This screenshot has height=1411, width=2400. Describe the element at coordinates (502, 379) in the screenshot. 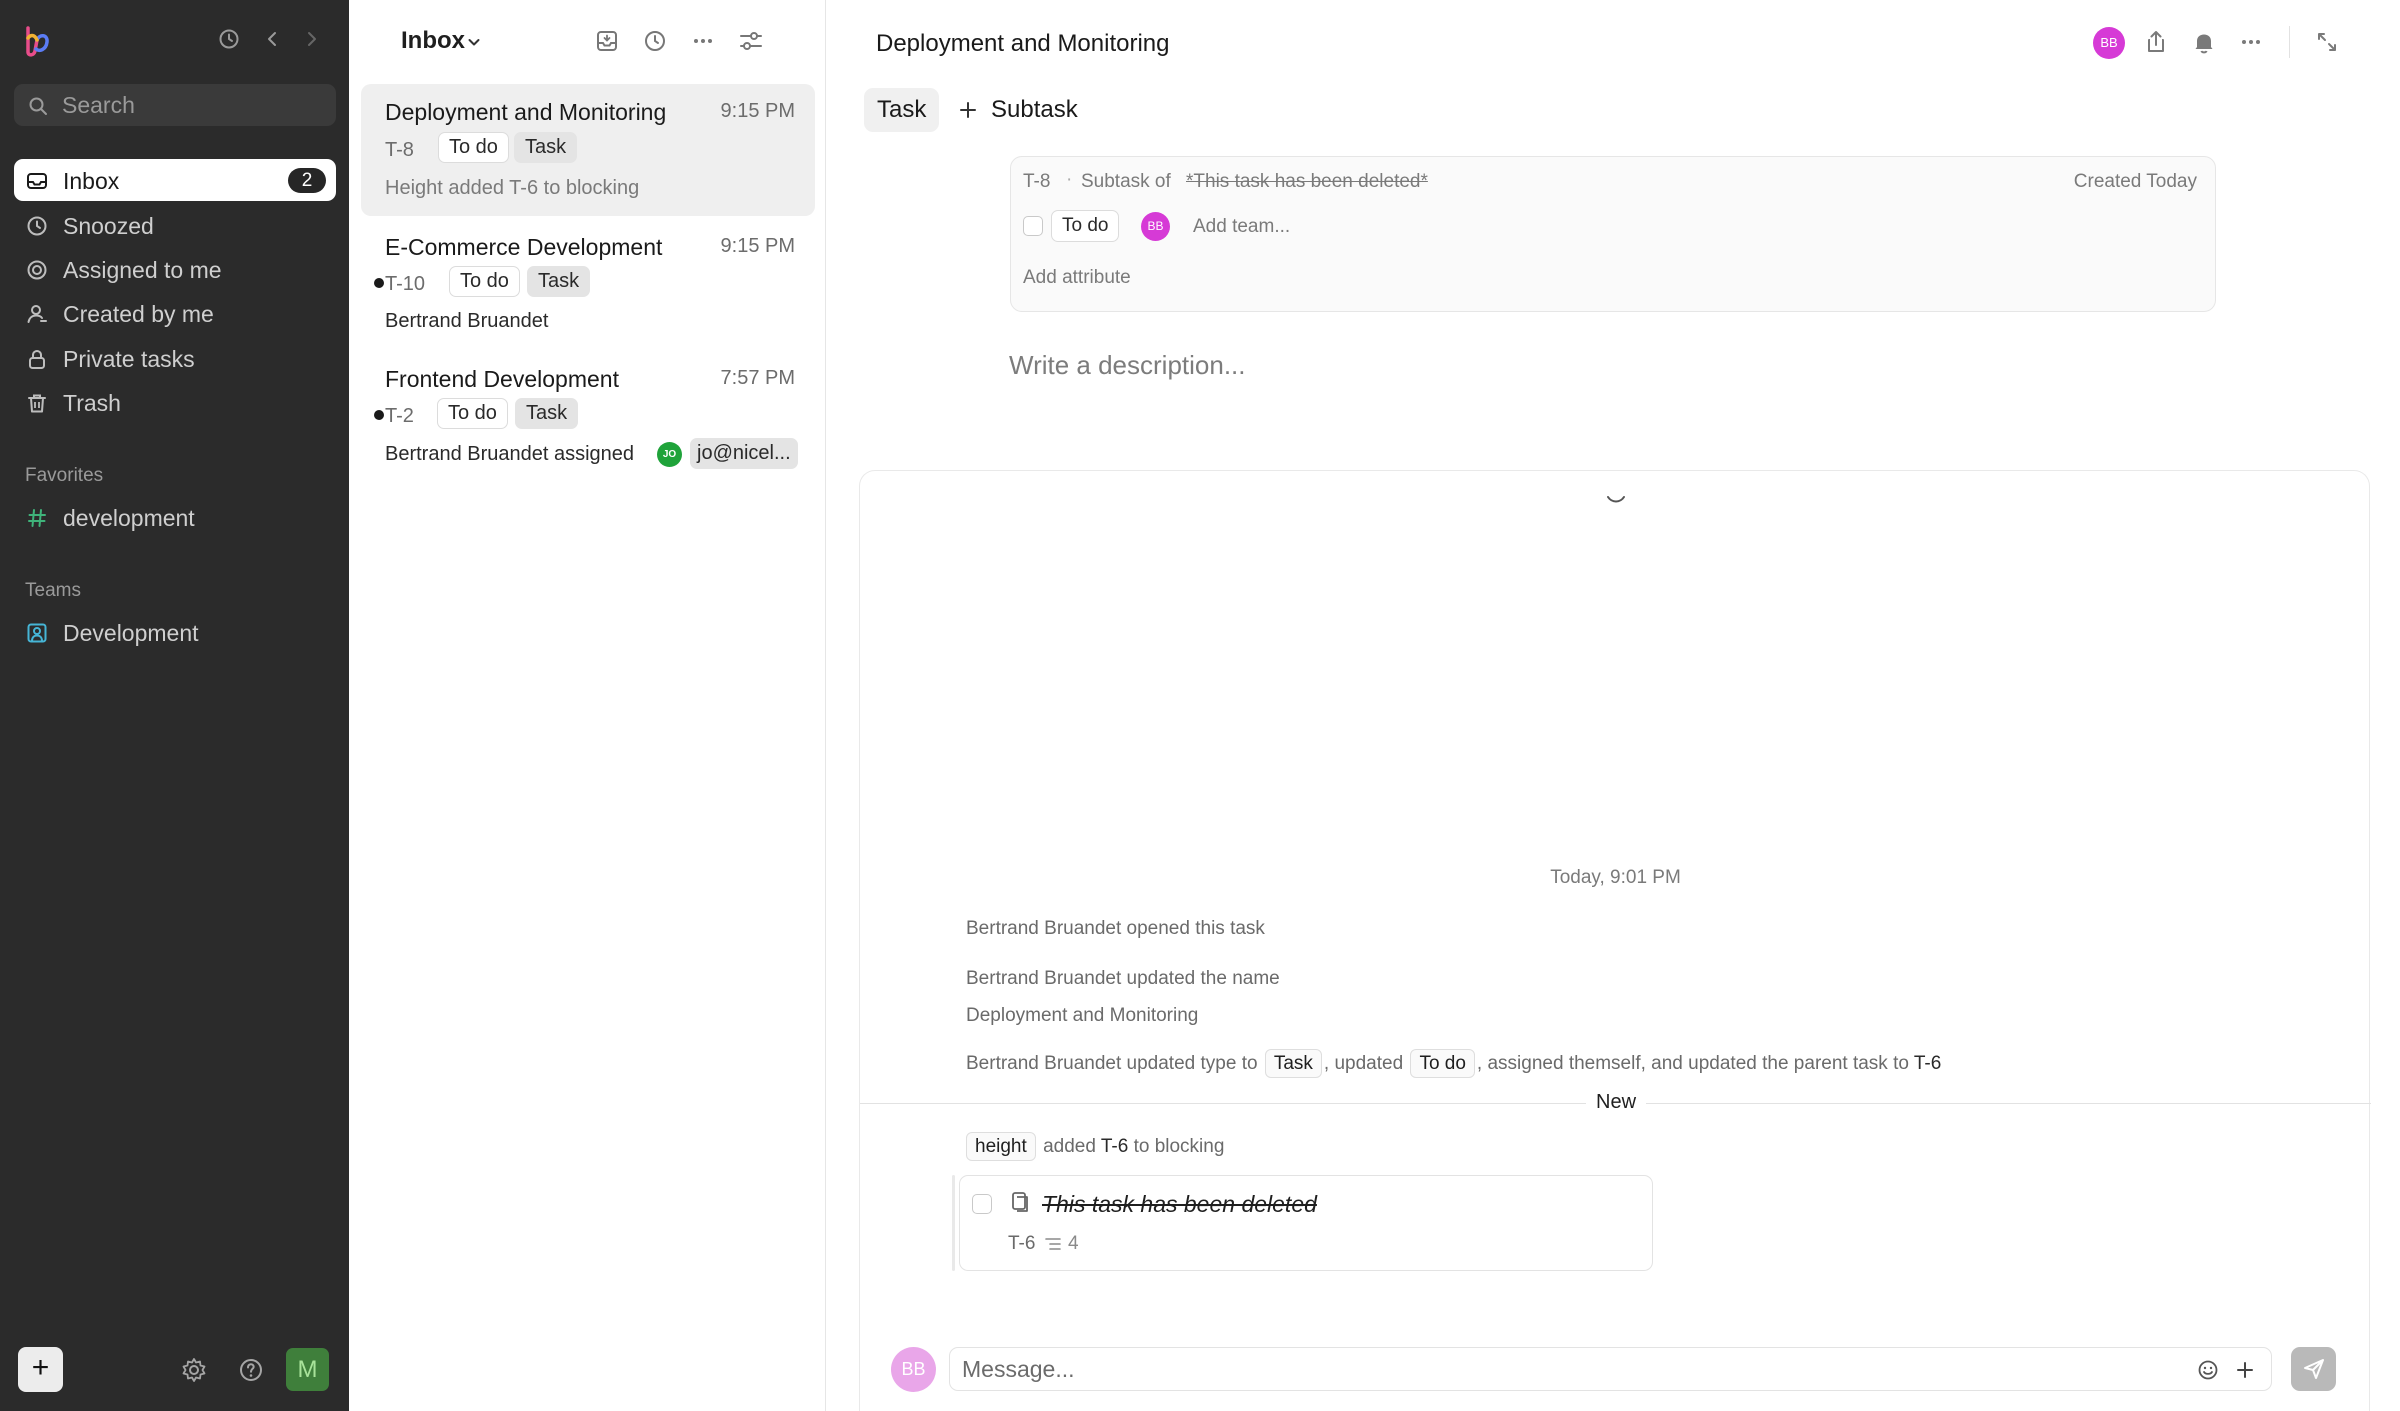

I see `inbox-item-title: Frontend Development` at that location.